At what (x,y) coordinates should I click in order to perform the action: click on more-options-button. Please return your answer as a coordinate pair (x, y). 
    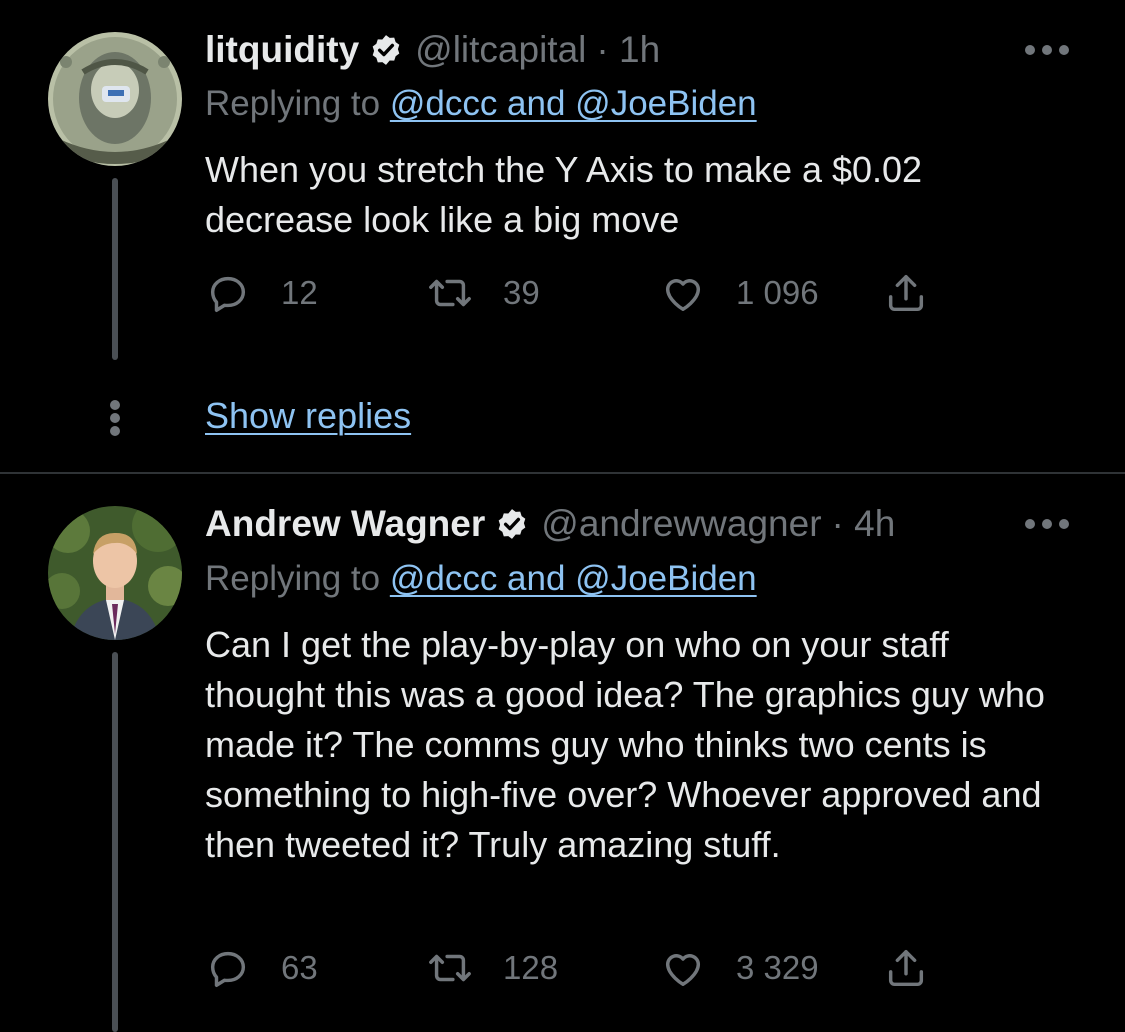
    Looking at the image, I should click on (1048, 524).